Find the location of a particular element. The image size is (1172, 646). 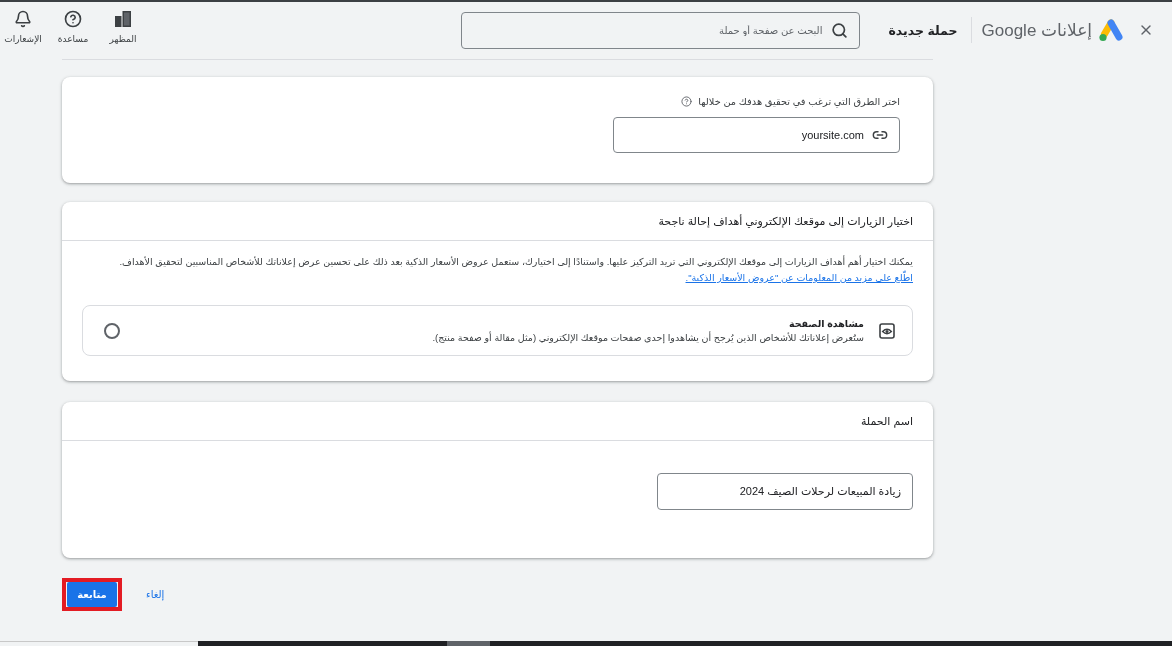

card-title: اسم الحملة is located at coordinates (886, 421).